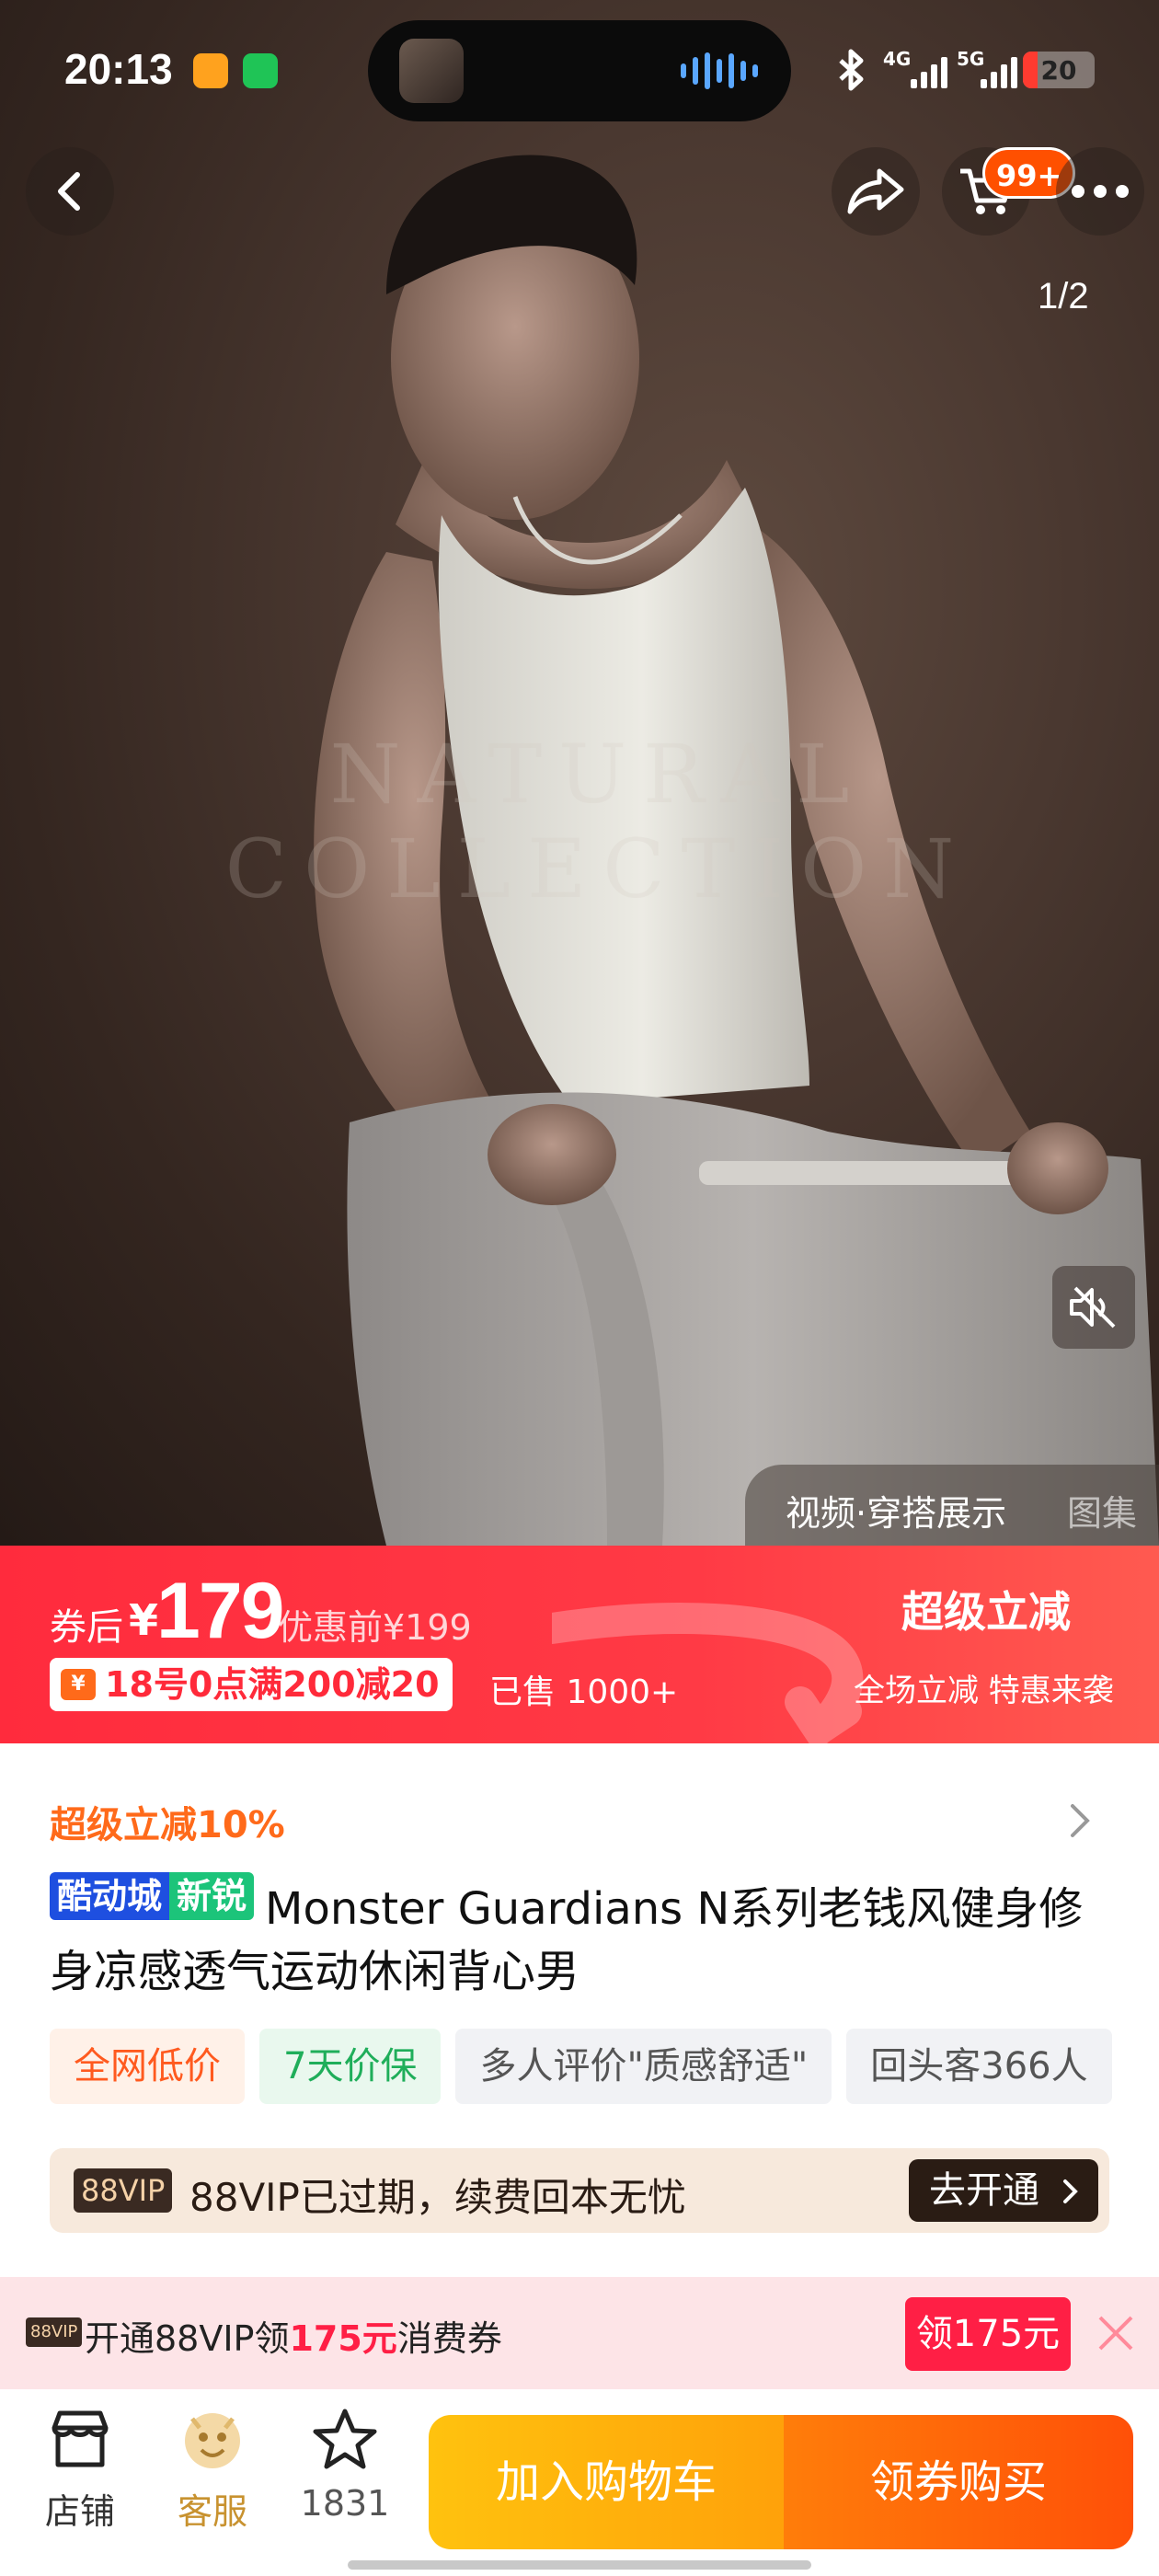 The width and height of the screenshot is (1159, 2576). Describe the element at coordinates (212, 2511) in the screenshot. I see `service-label: 客服` at that location.